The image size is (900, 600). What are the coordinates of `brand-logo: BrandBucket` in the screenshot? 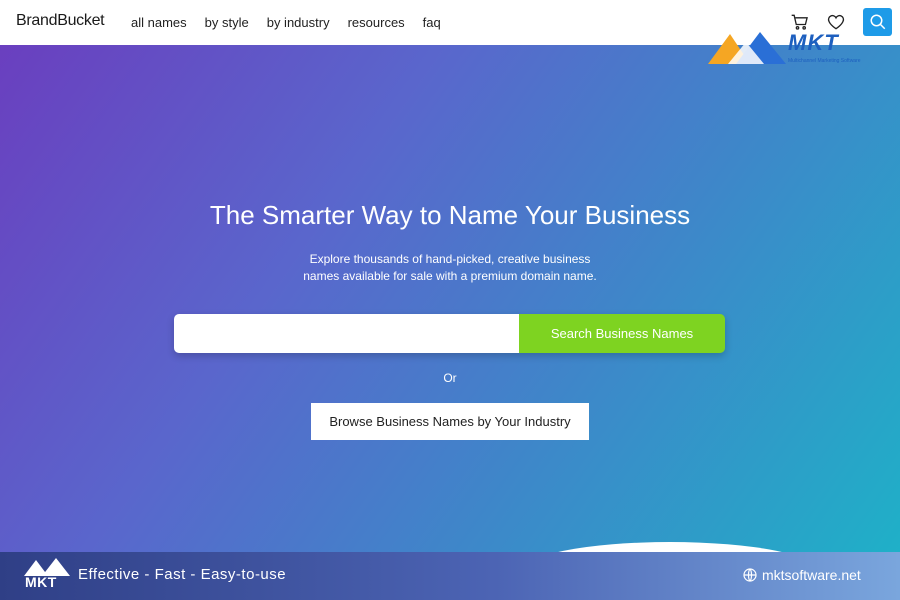 It's located at (60, 21).